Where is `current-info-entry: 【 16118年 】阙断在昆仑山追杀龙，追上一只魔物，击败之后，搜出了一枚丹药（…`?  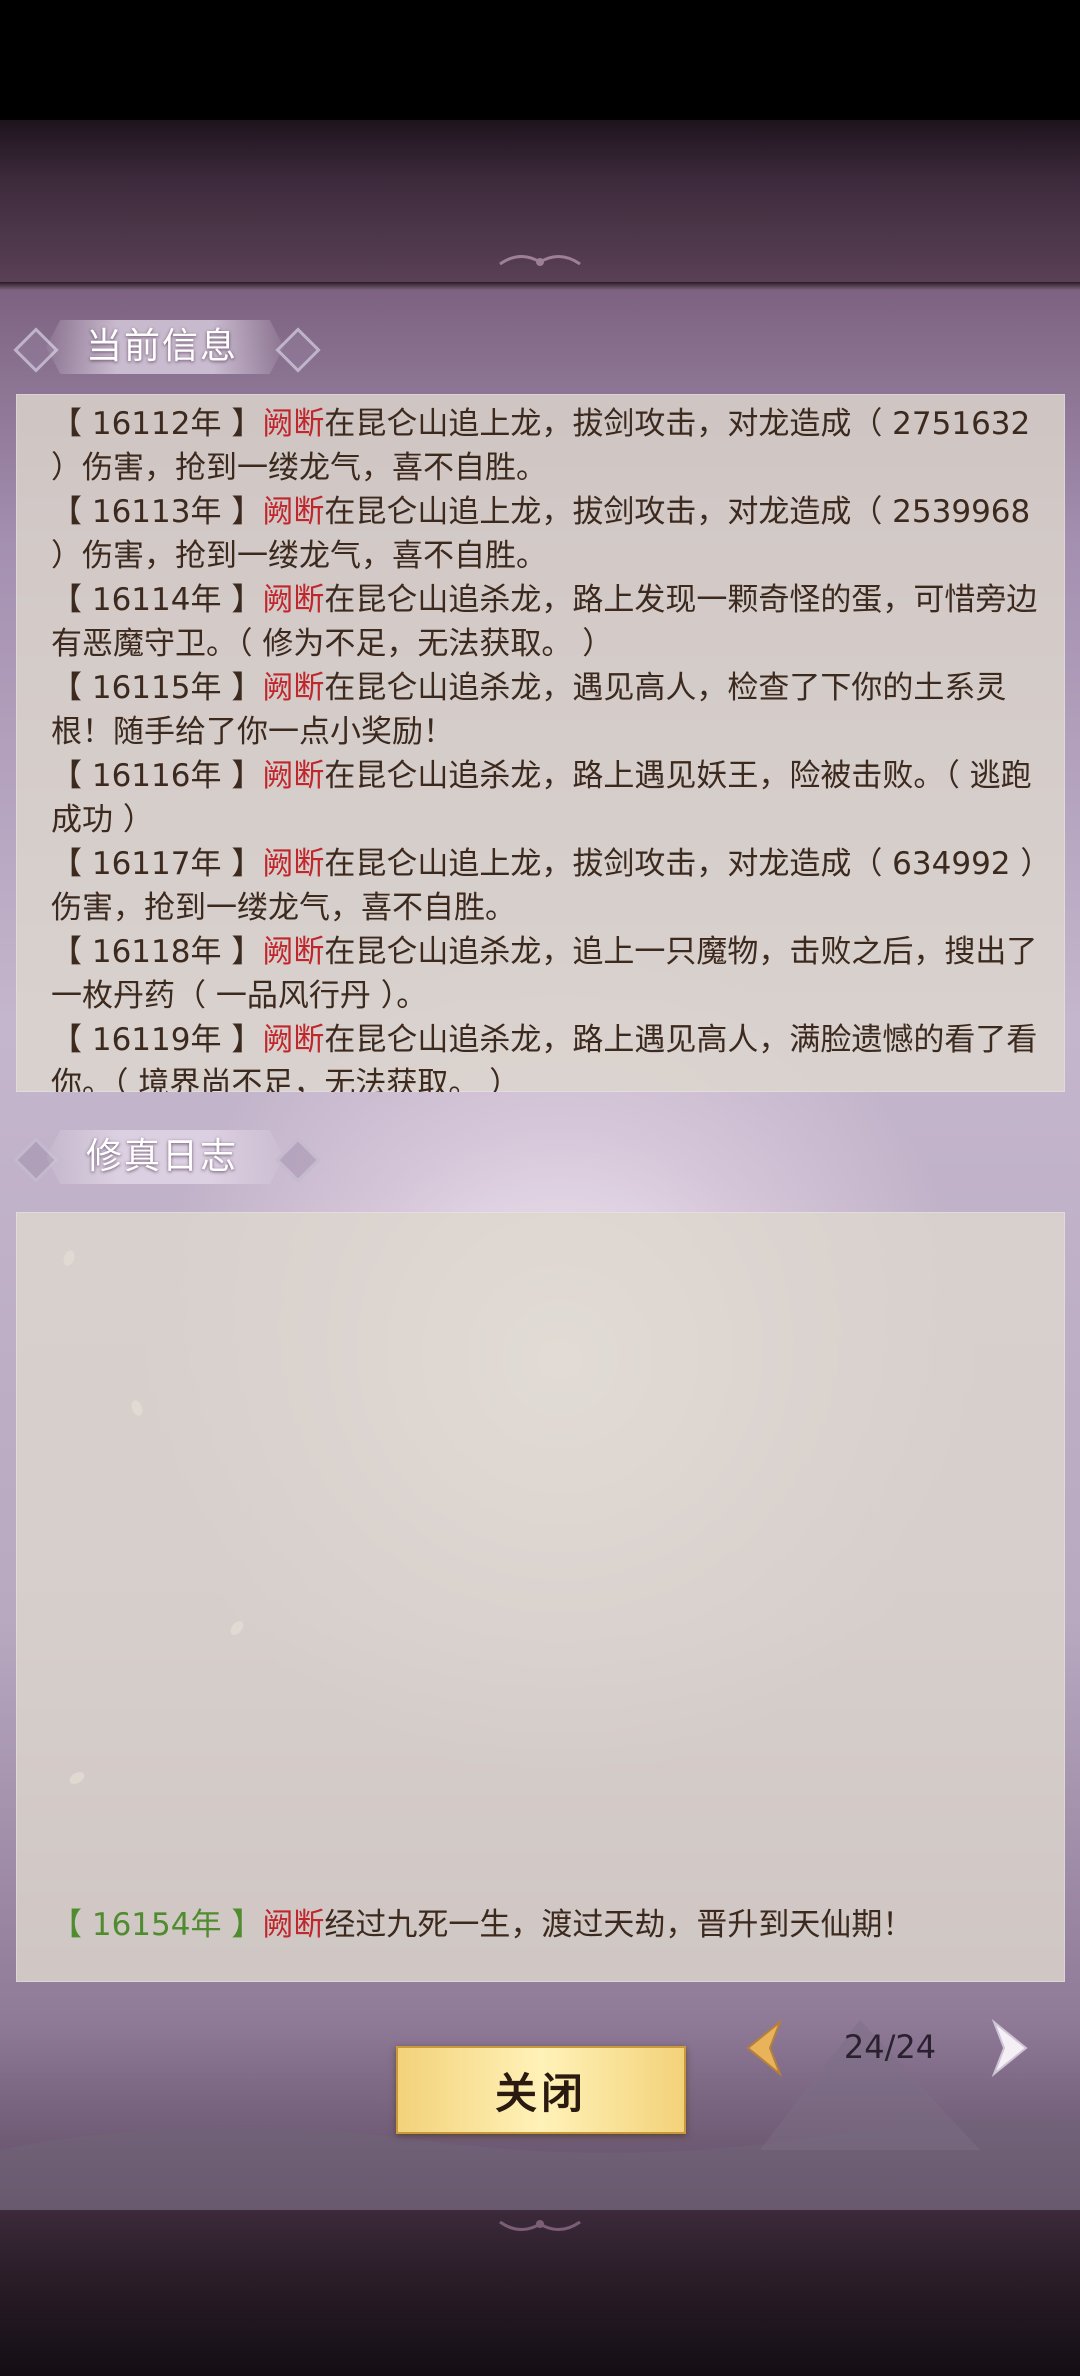 current-info-entry: 【 16118年 】阙断在昆仑山追杀龙，追上一只魔物，击败之后，搜出了一枚丹药（… is located at coordinates (548, 974).